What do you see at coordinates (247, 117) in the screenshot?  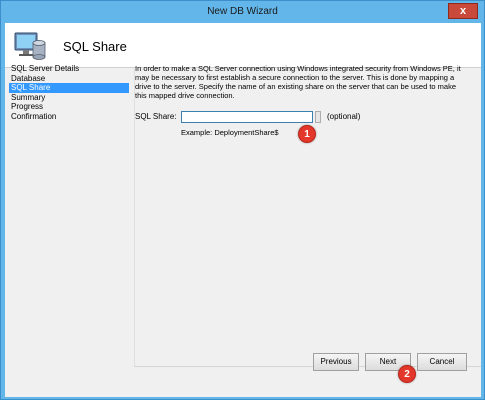 I see `sql-share-input` at bounding box center [247, 117].